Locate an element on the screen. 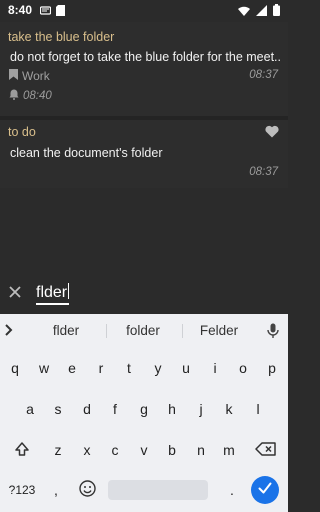 The width and height of the screenshot is (320, 512). key-r: r is located at coordinates (101, 368).